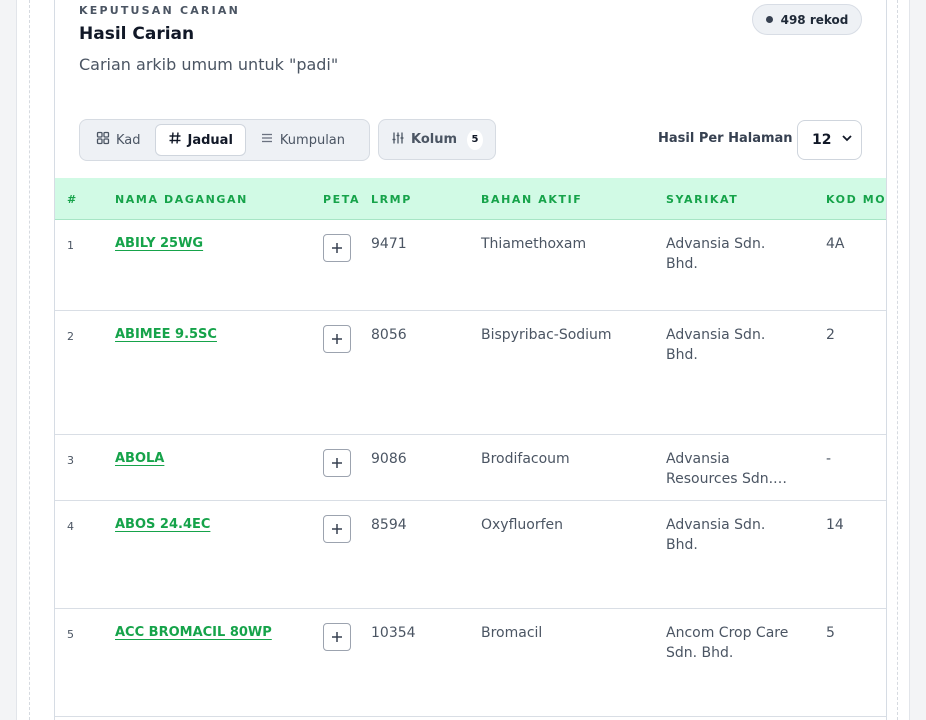  Describe the element at coordinates (70, 460) in the screenshot. I see `row-number: 3` at that location.